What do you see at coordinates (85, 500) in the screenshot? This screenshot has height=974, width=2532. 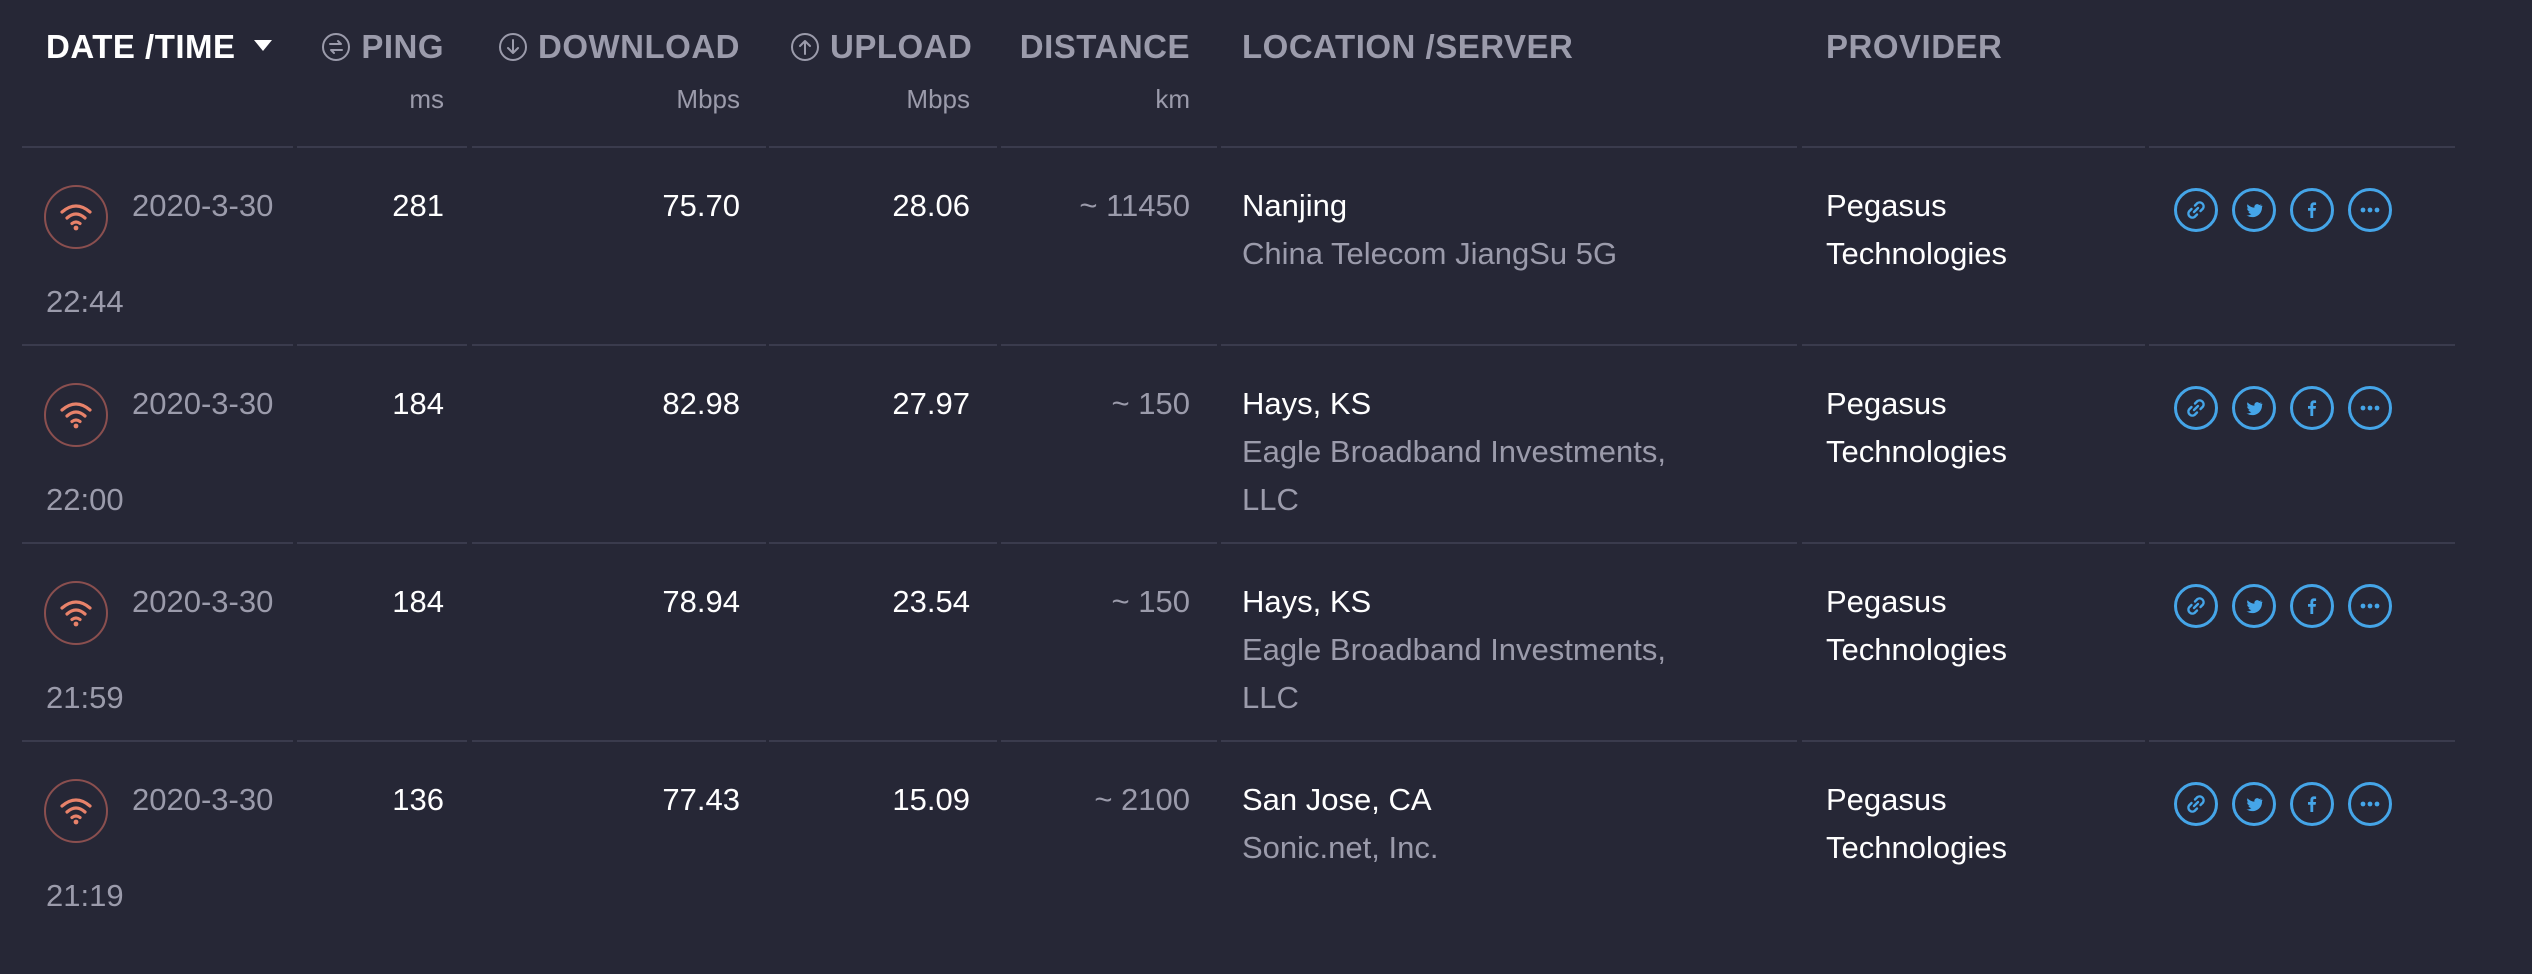 I see `result-time: 22:00` at bounding box center [85, 500].